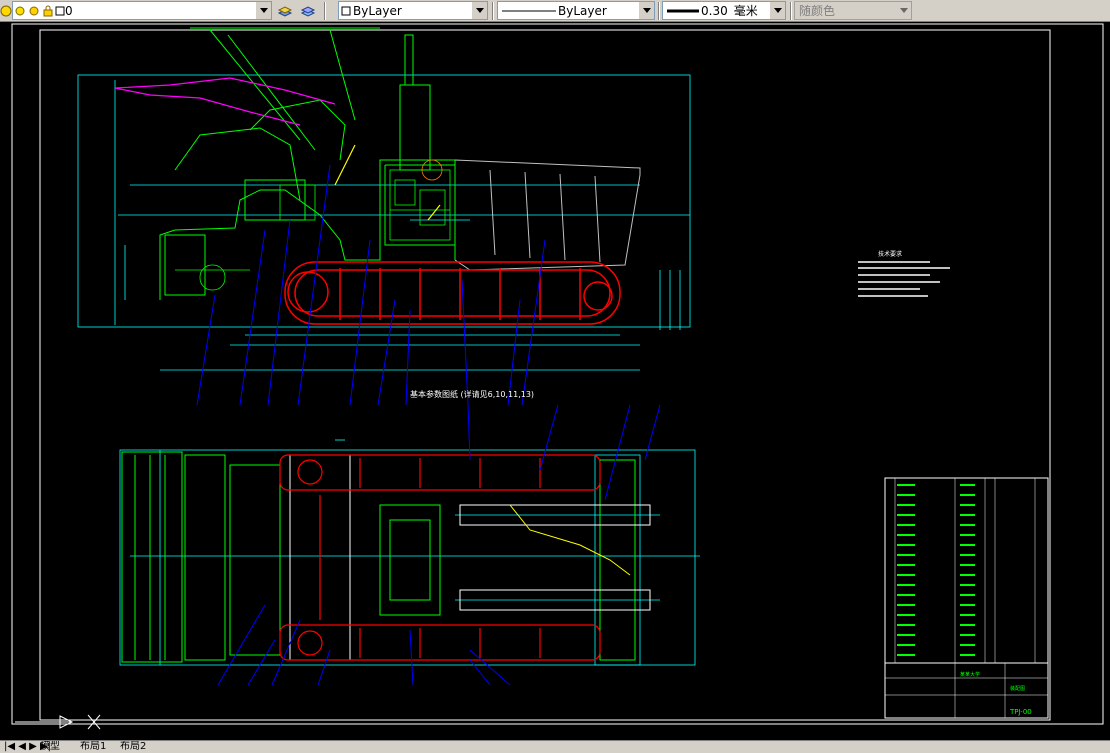 This screenshot has height=753, width=1110. I want to click on tech-req-title: 技术要求, so click(890, 254).